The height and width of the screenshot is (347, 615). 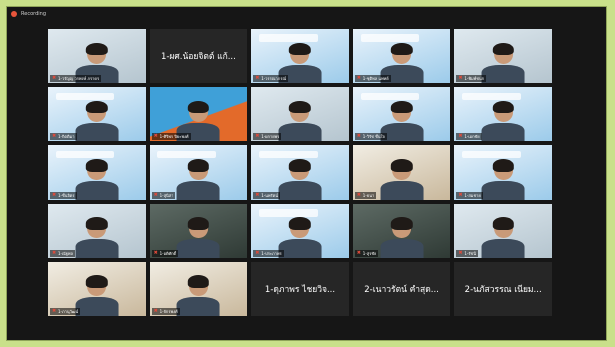 What do you see at coordinates (274, 79) in the screenshot?
I see `participant-name: 1-วรรณาภรณ์` at bounding box center [274, 79].